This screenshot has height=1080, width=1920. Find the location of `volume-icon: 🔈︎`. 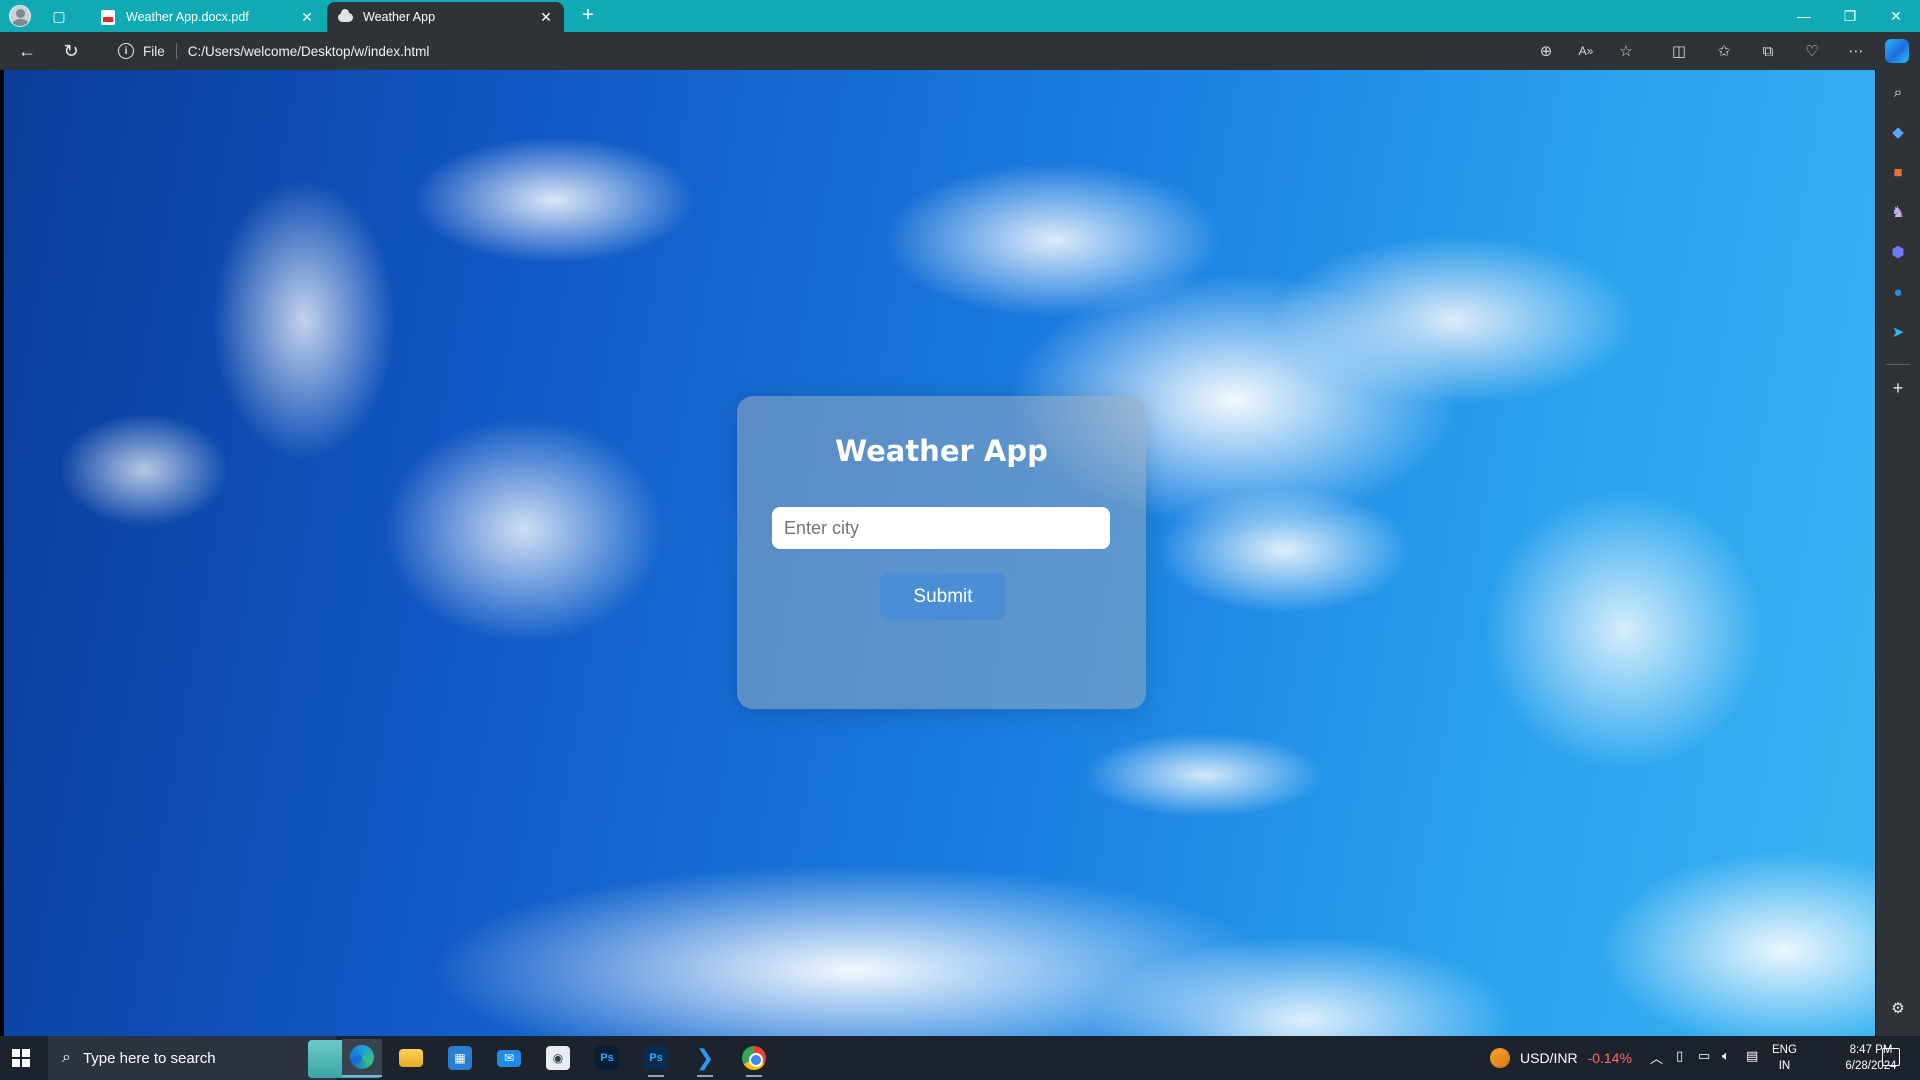

volume-icon: 🔈︎ is located at coordinates (1726, 1056).